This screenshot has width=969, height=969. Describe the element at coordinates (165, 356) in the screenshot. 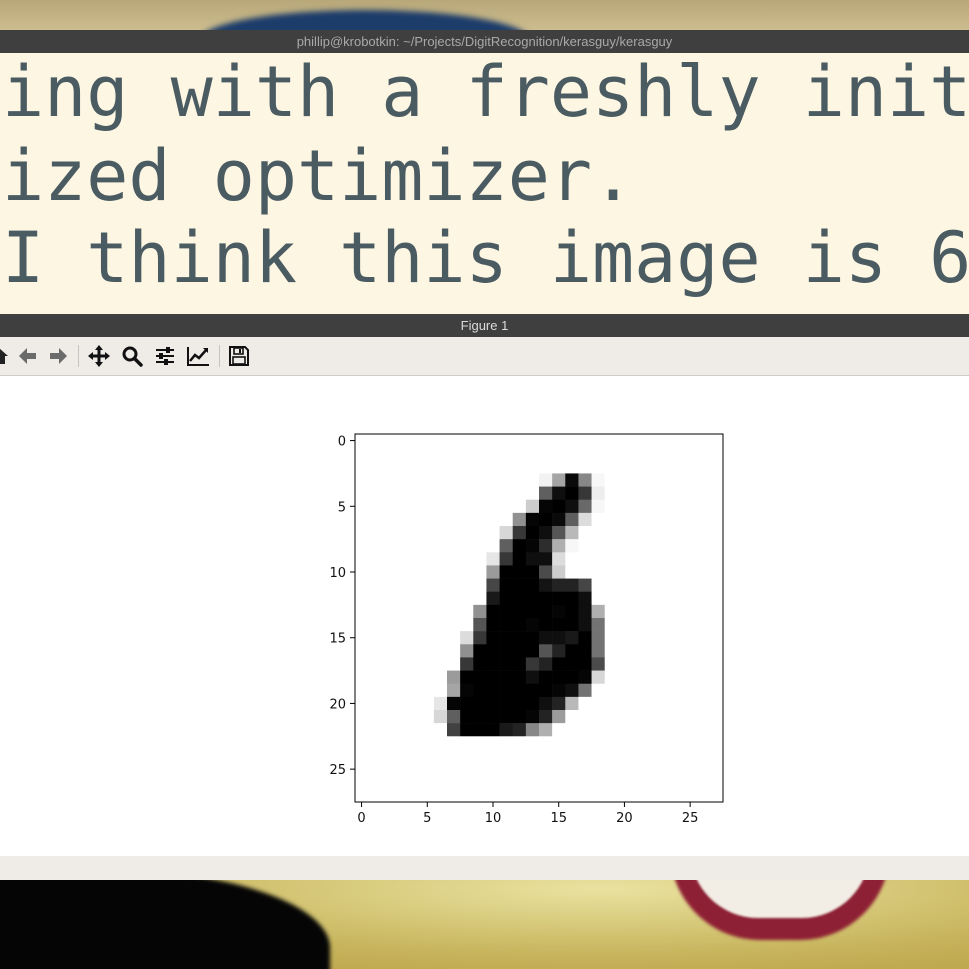

I see `subplots-config-icon` at that location.